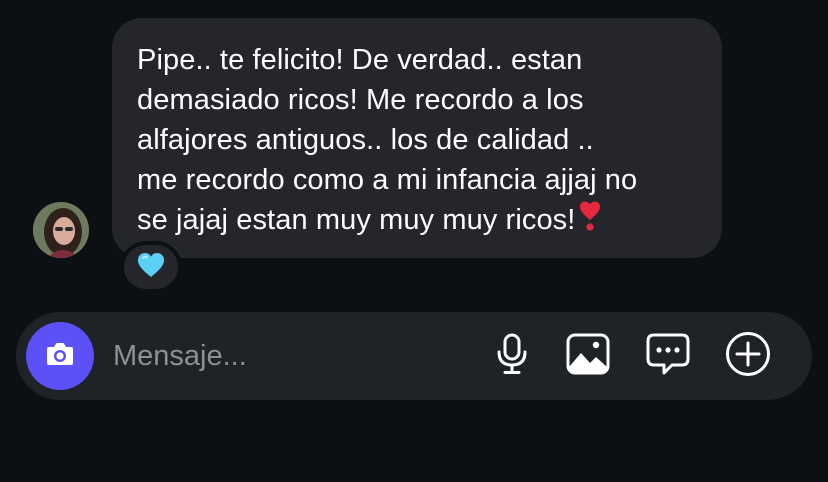  I want to click on gallery-button, so click(588, 356).